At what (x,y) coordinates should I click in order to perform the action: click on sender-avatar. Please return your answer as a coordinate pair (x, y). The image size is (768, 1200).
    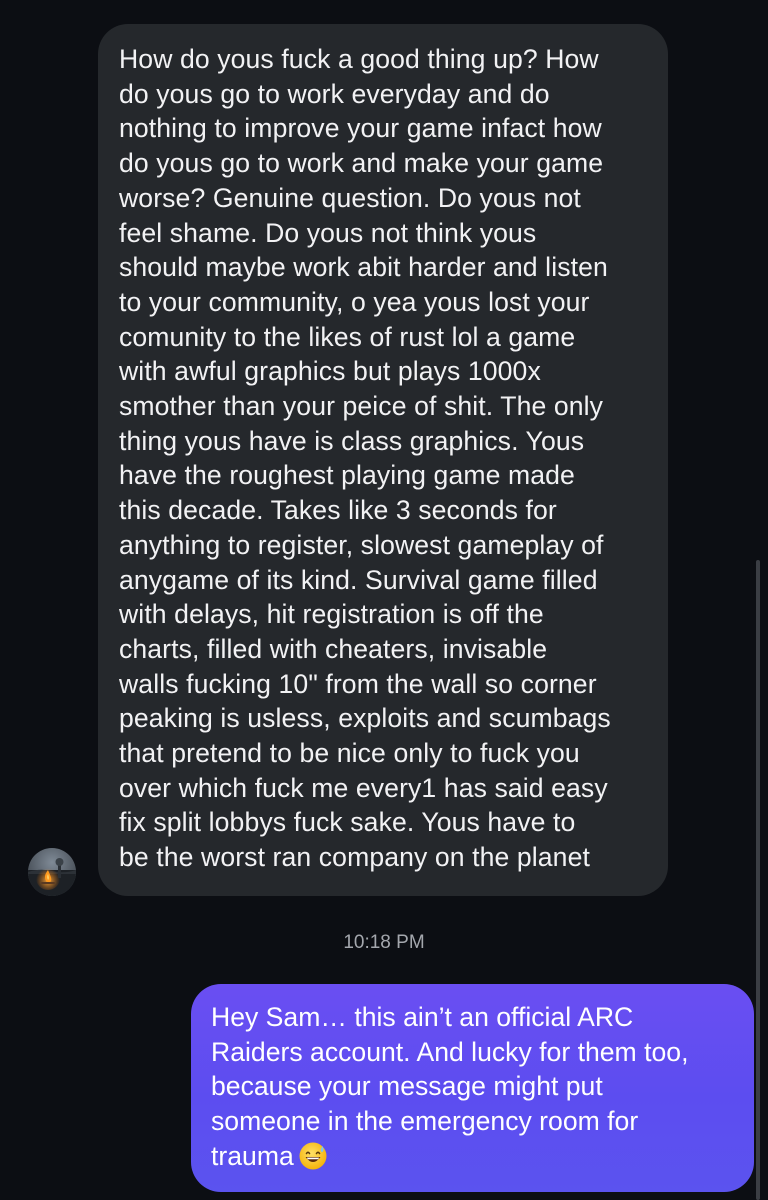
    Looking at the image, I should click on (52, 872).